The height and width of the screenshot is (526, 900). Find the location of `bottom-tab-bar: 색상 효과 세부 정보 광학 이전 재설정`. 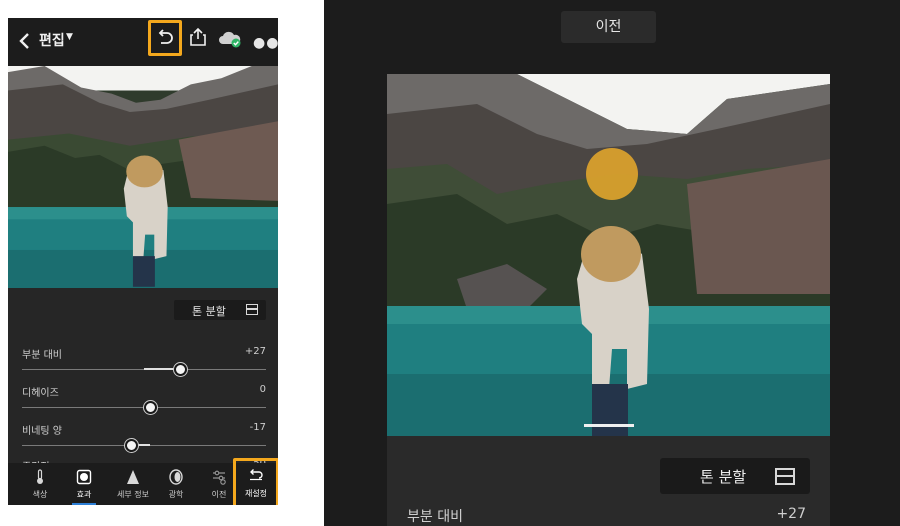

bottom-tab-bar: 색상 효과 세부 정보 광학 이전 재설정 is located at coordinates (143, 481).